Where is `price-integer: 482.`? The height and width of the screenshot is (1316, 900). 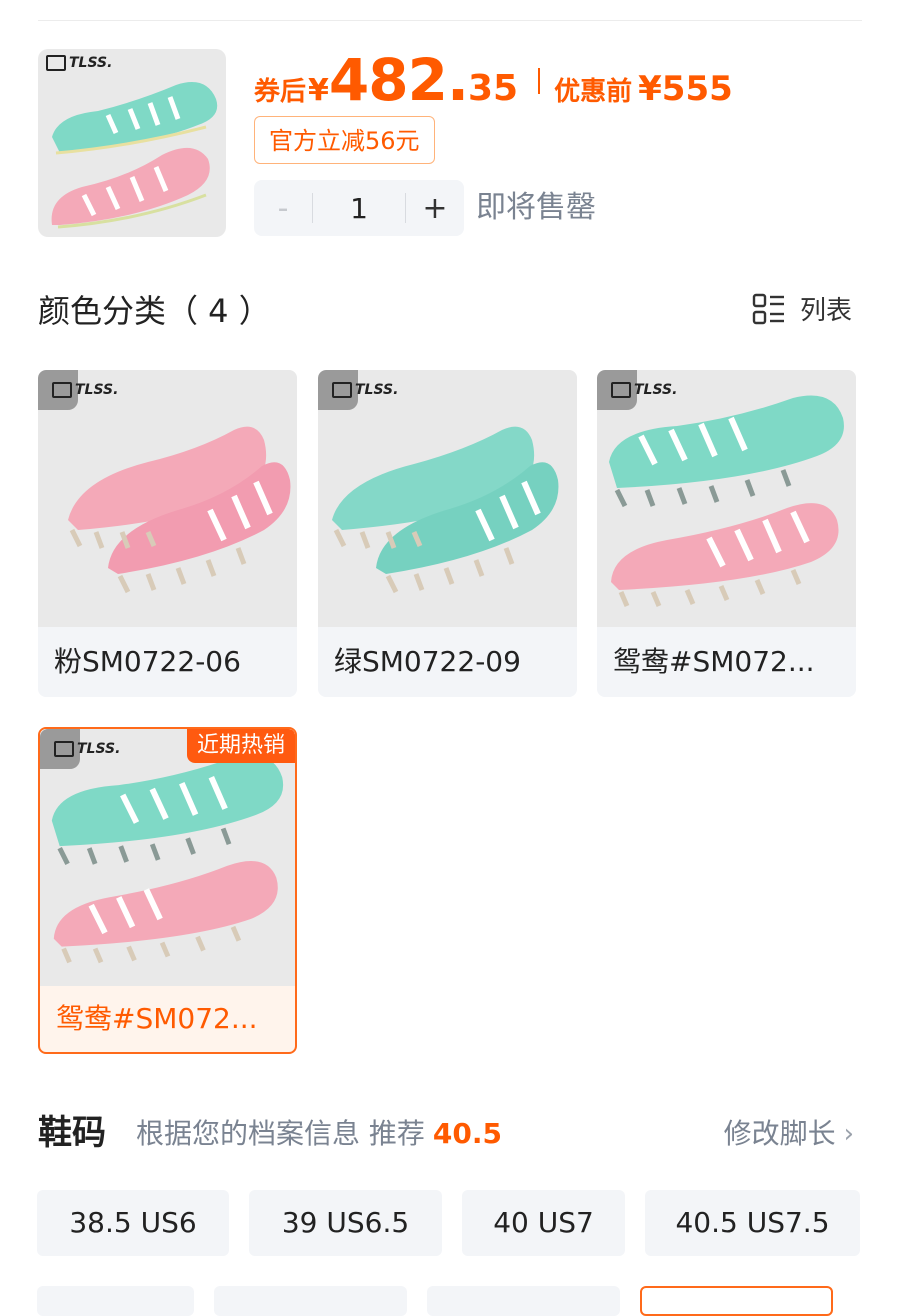 price-integer: 482. is located at coordinates (398, 80).